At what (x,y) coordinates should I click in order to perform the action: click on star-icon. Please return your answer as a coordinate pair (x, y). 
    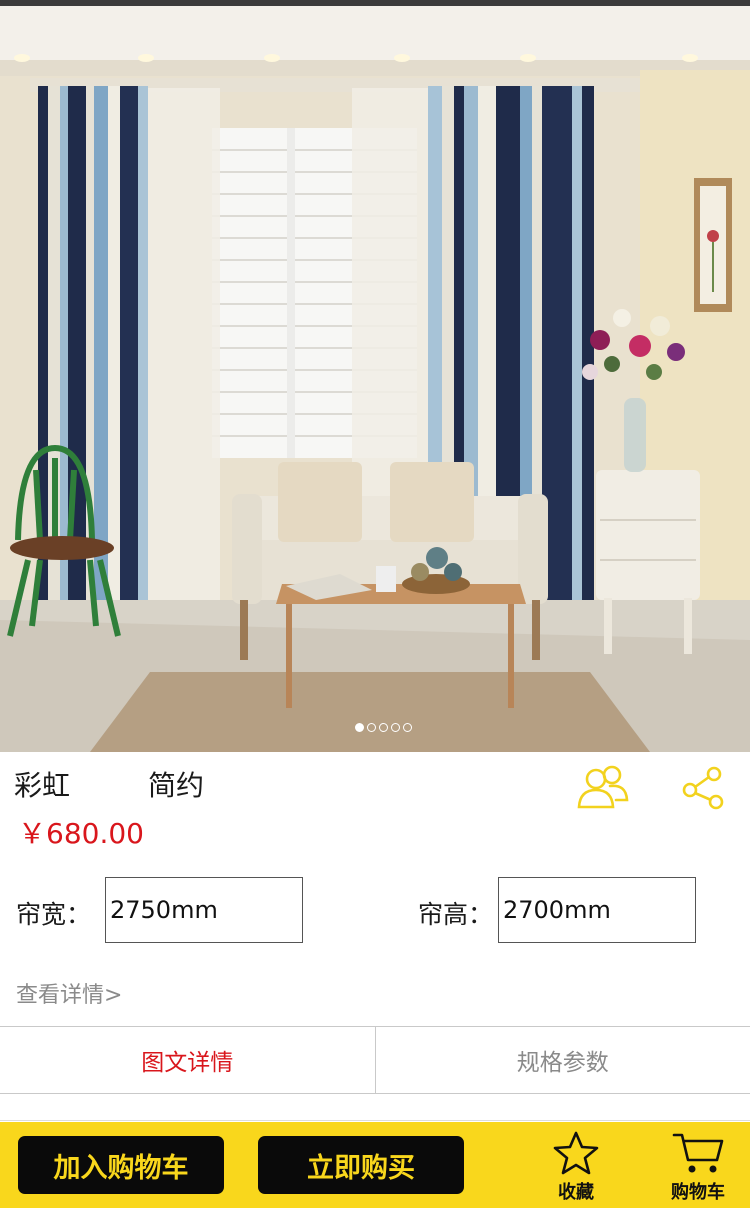
    Looking at the image, I should click on (576, 1153).